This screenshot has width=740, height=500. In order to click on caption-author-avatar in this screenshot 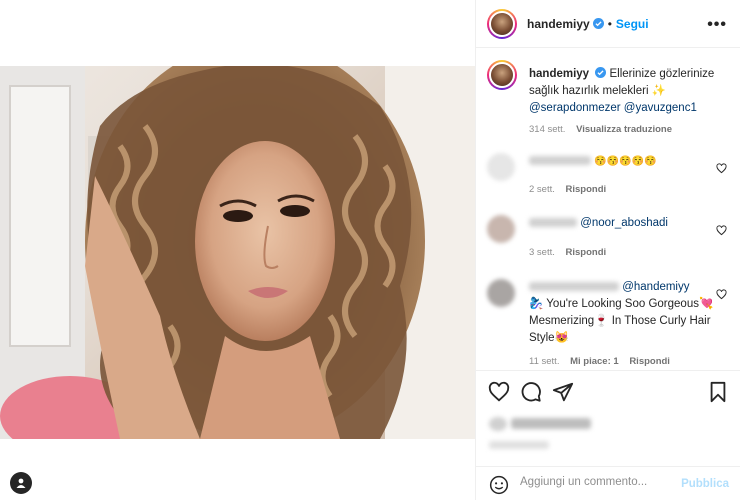, I will do `click(502, 75)`.